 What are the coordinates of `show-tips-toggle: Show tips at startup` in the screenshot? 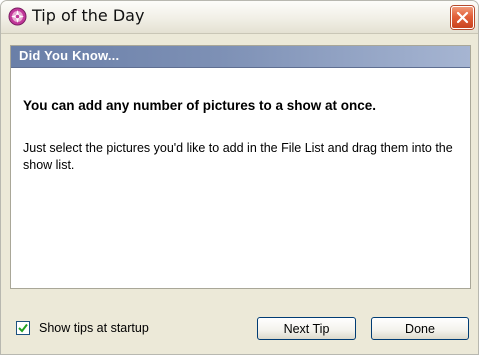 It's located at (82, 328).